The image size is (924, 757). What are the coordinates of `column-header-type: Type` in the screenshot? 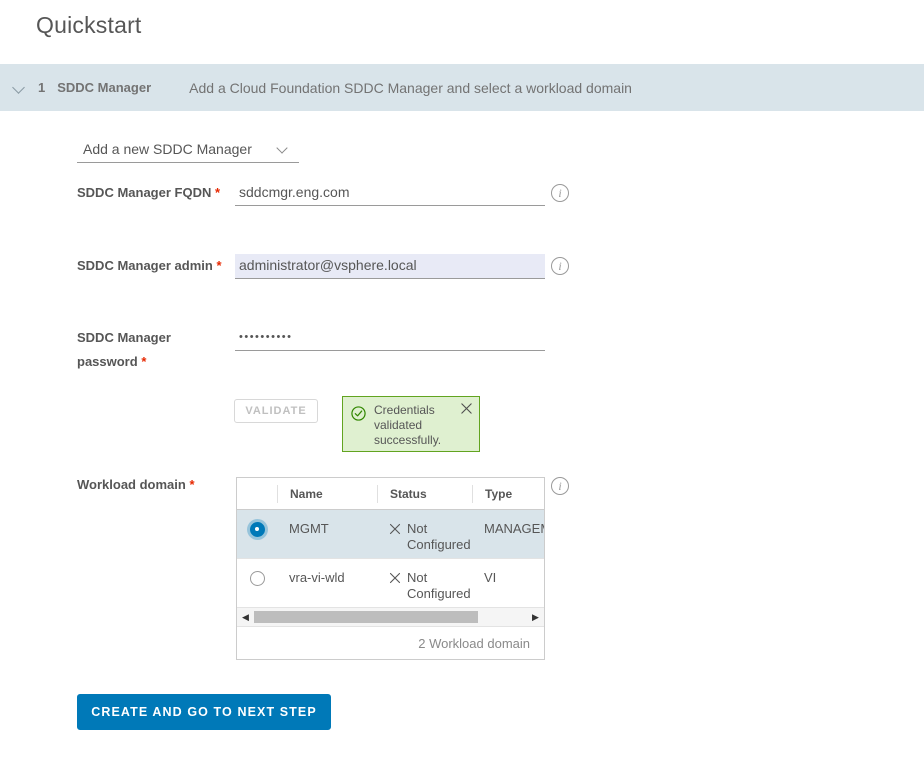 It's located at (508, 493).